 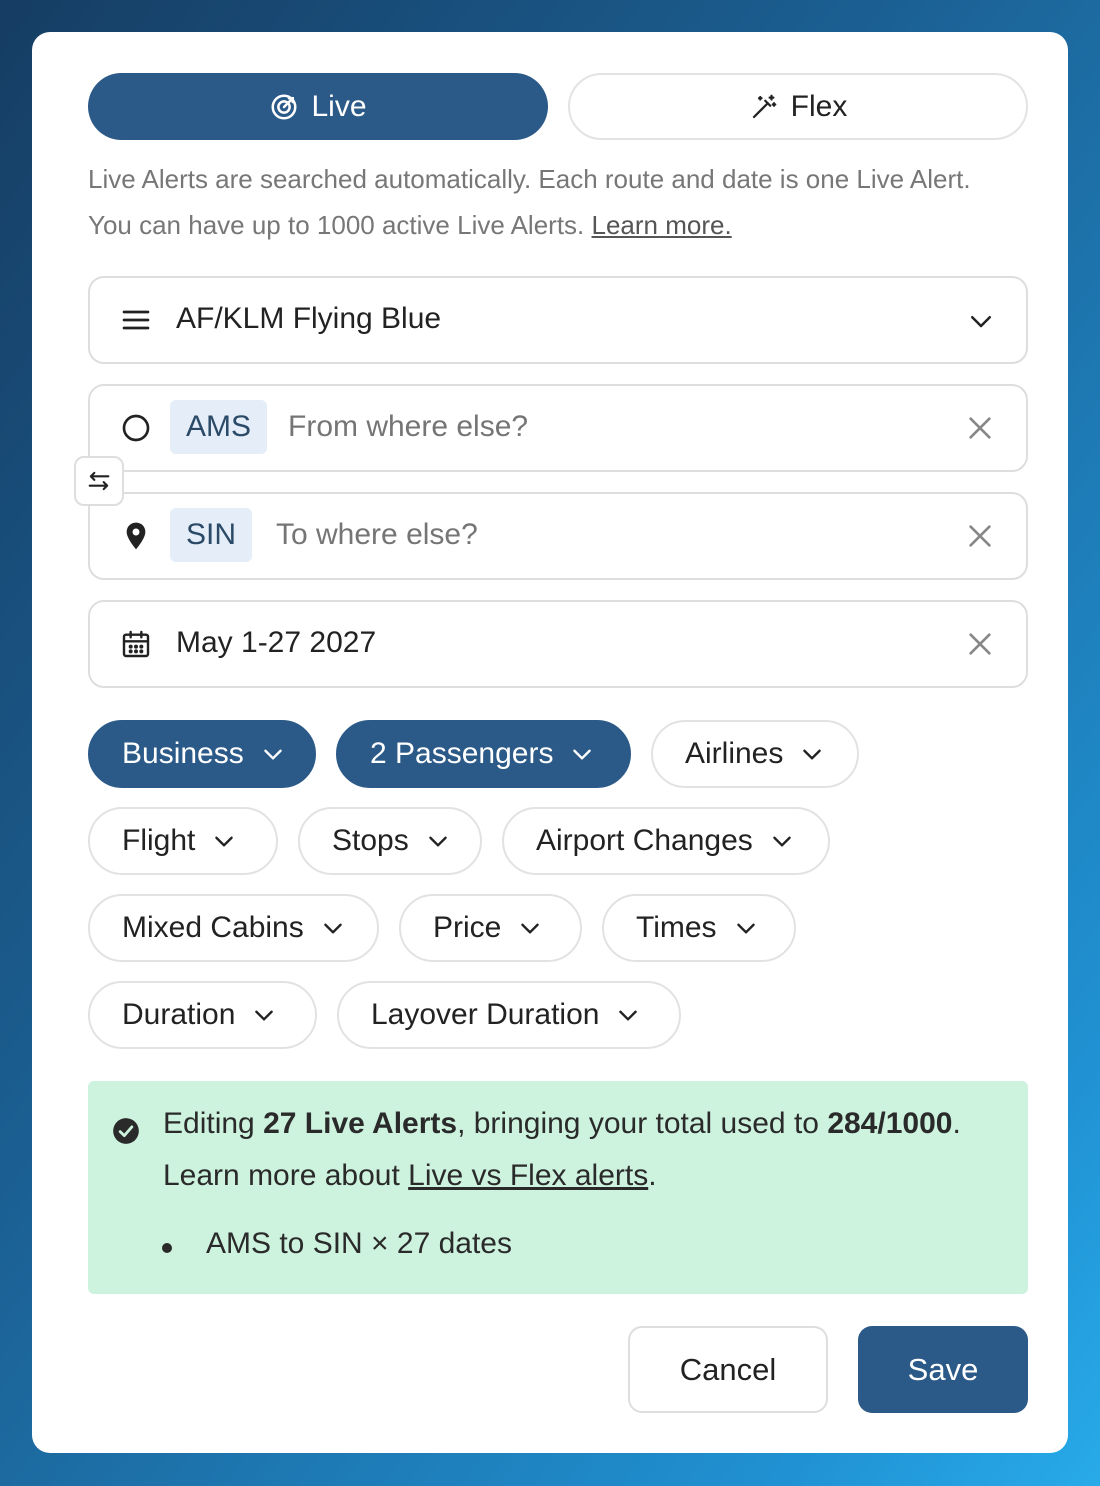 What do you see at coordinates (136, 320) in the screenshot?
I see `menu-icon` at bounding box center [136, 320].